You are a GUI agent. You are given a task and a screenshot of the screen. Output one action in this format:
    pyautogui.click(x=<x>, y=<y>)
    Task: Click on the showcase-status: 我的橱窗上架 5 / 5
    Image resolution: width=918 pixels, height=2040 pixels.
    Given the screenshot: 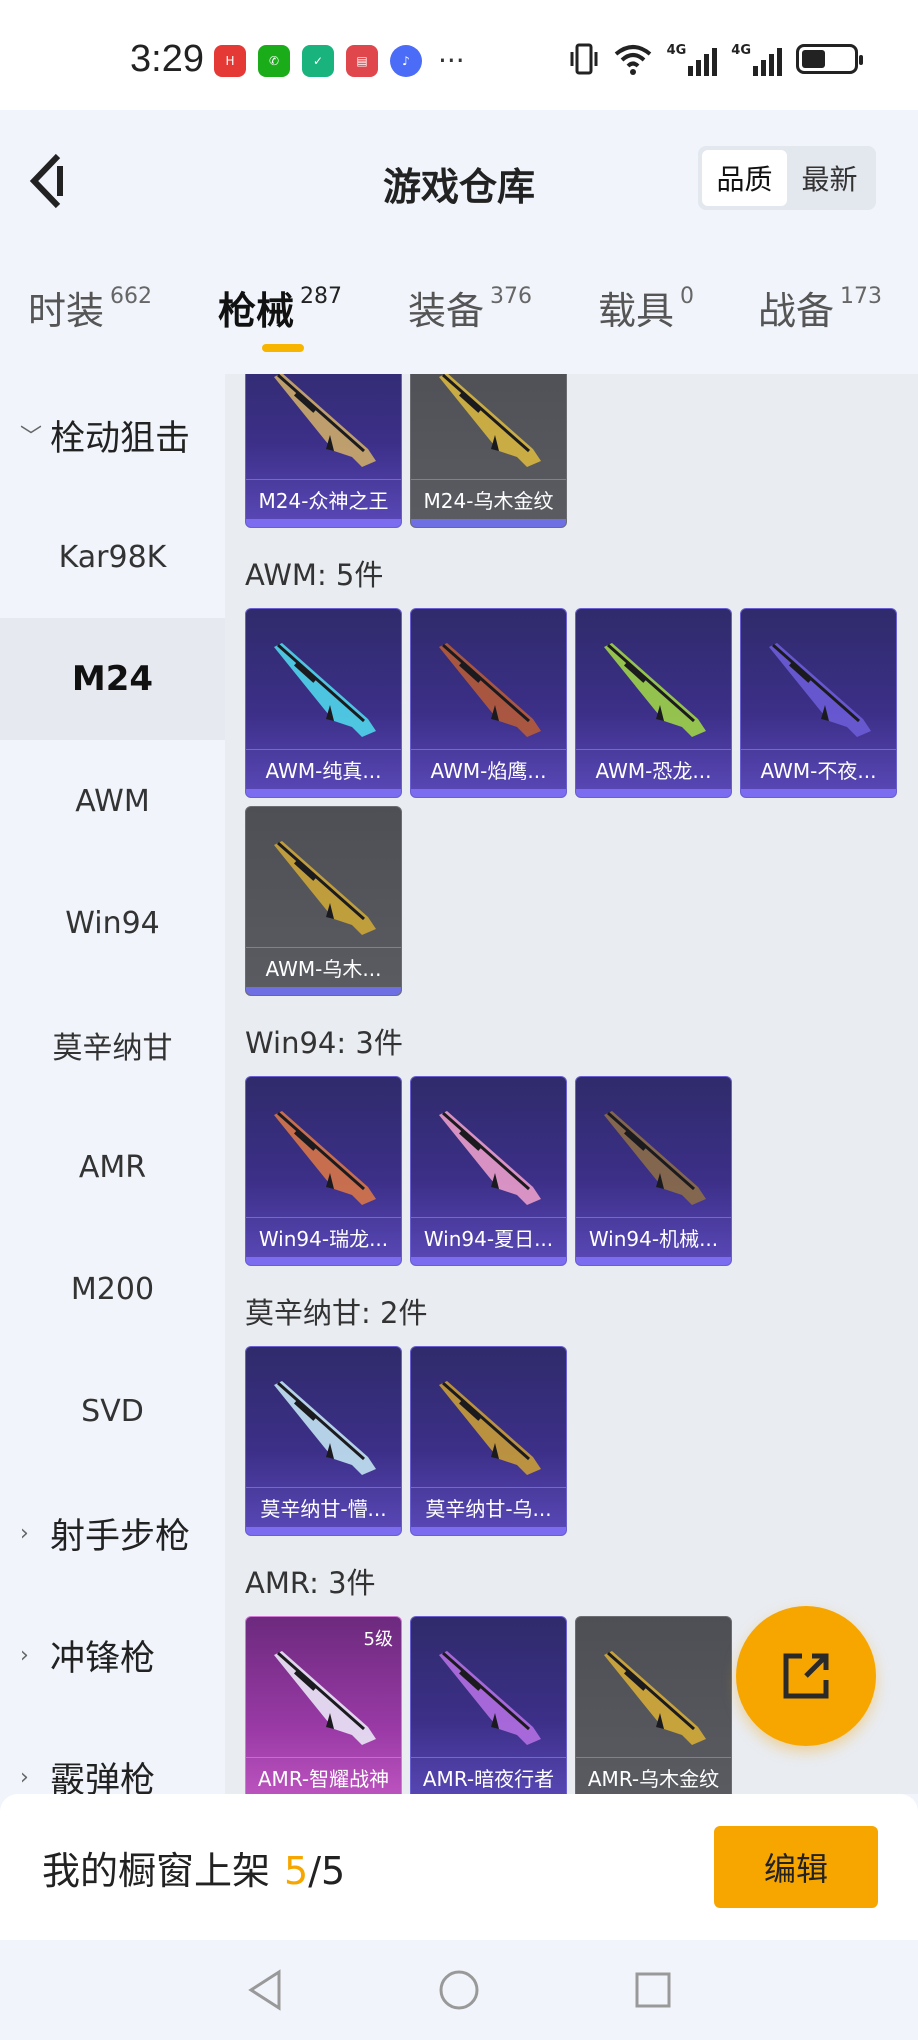 What is the action you would take?
    pyautogui.click(x=193, y=1867)
    